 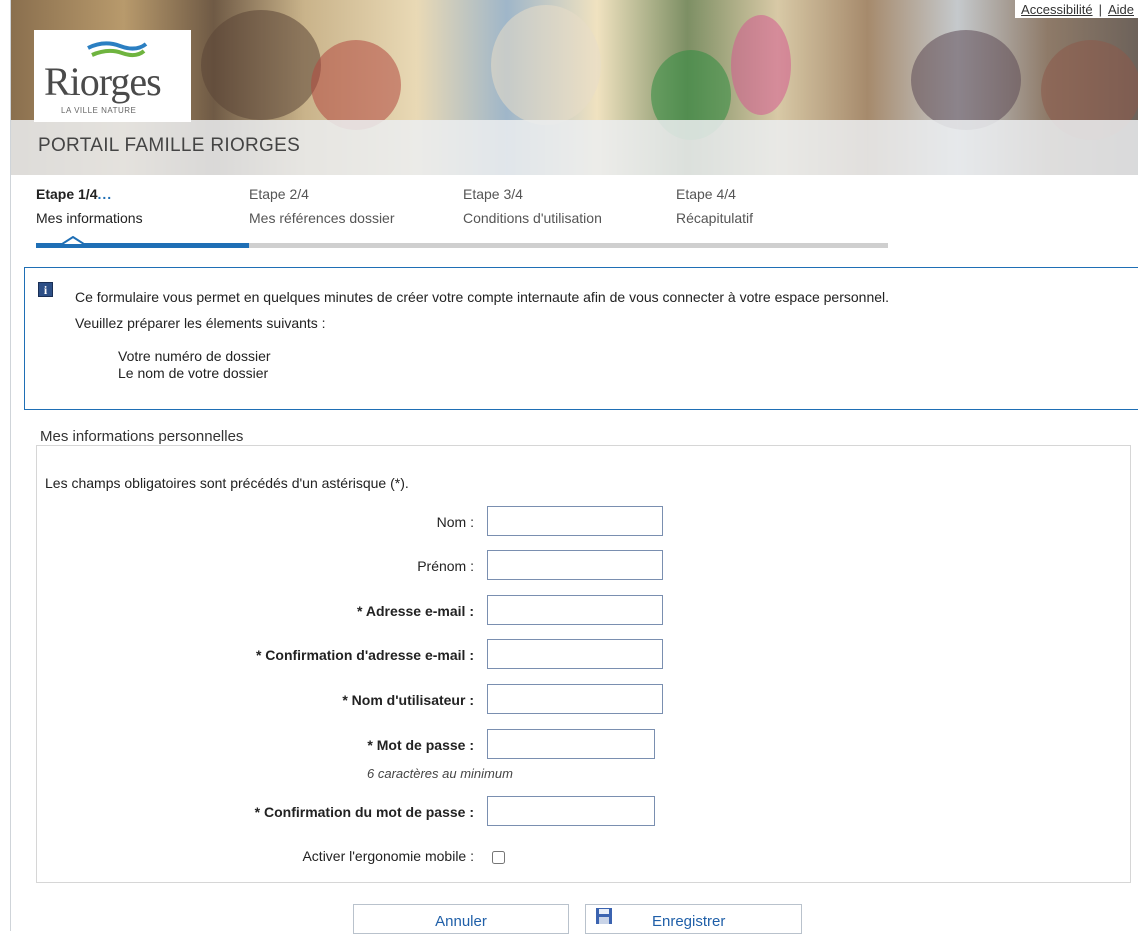 I want to click on cancel-button: Annuler, so click(x=461, y=919).